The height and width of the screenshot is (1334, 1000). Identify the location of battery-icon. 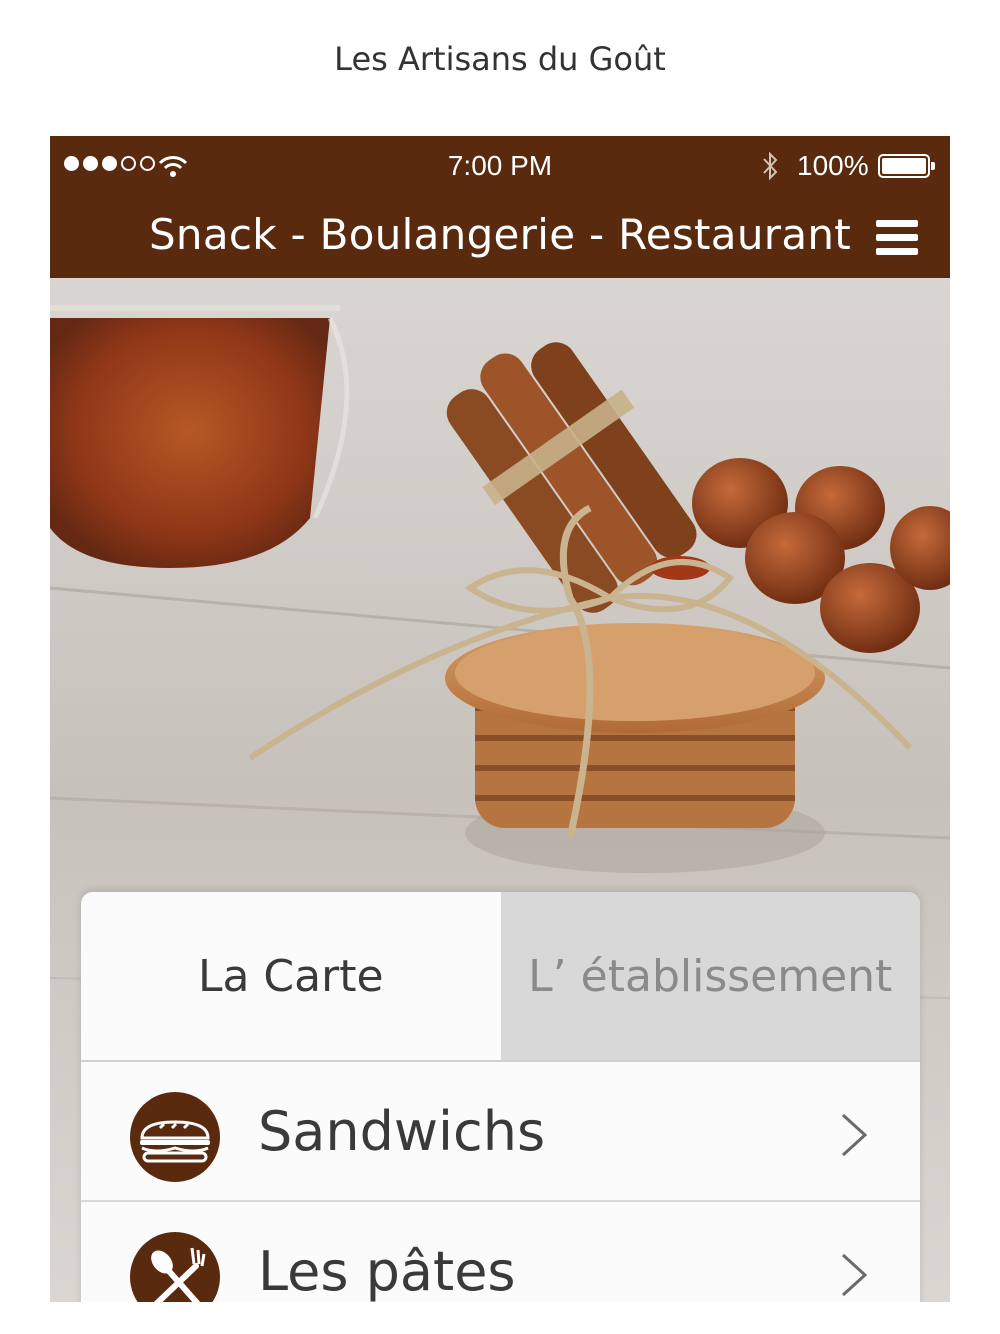
(906, 166).